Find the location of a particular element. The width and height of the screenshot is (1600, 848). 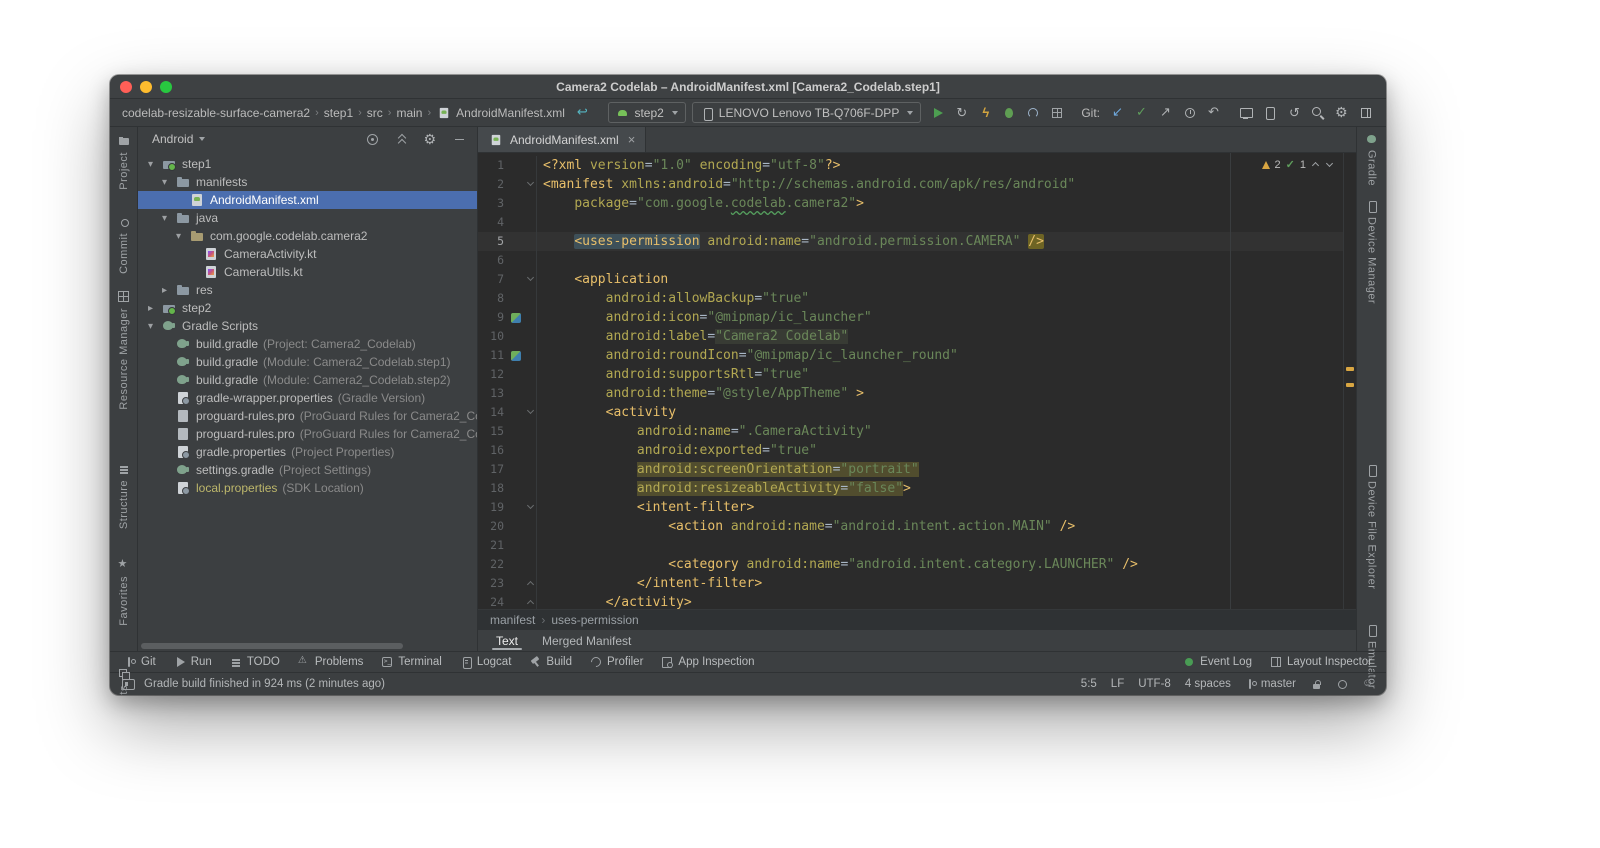

toolwindow-build: Build is located at coordinates (550, 662).